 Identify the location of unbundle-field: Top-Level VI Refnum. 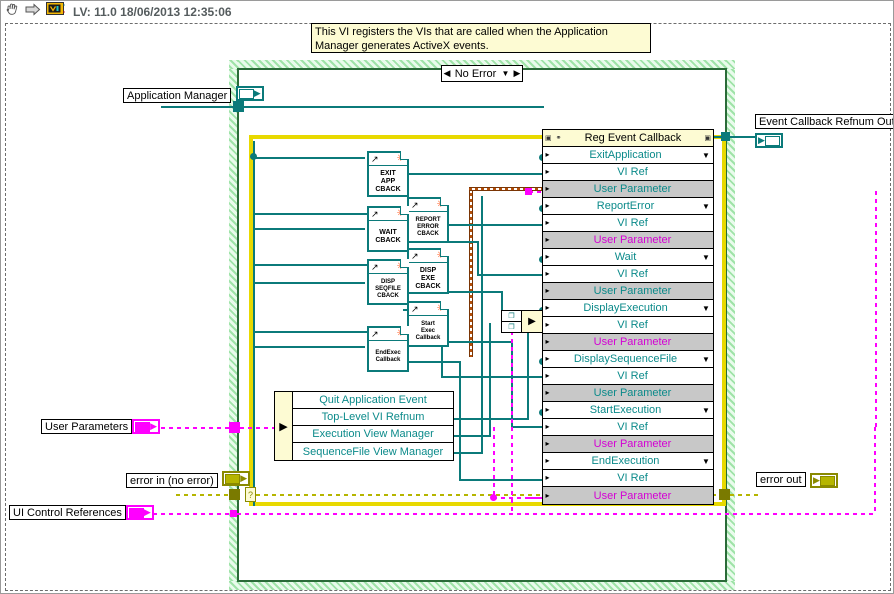
(373, 417).